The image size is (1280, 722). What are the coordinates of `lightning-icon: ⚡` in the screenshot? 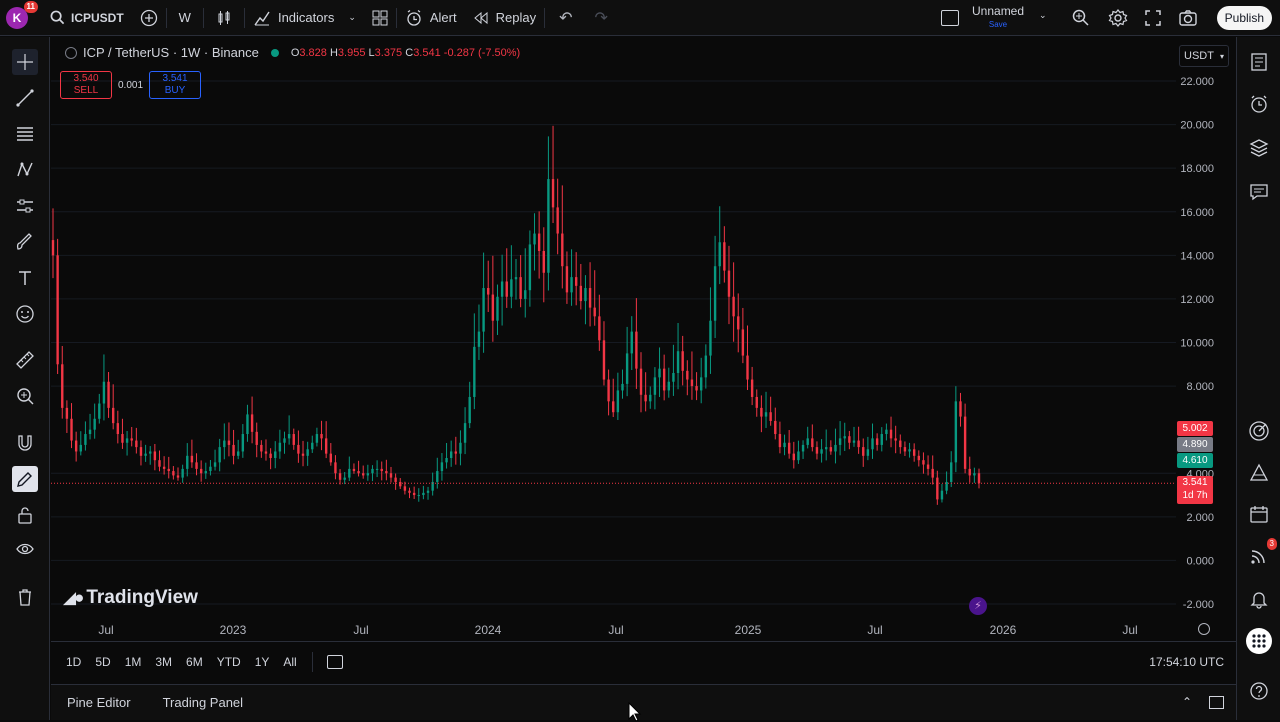 It's located at (978, 606).